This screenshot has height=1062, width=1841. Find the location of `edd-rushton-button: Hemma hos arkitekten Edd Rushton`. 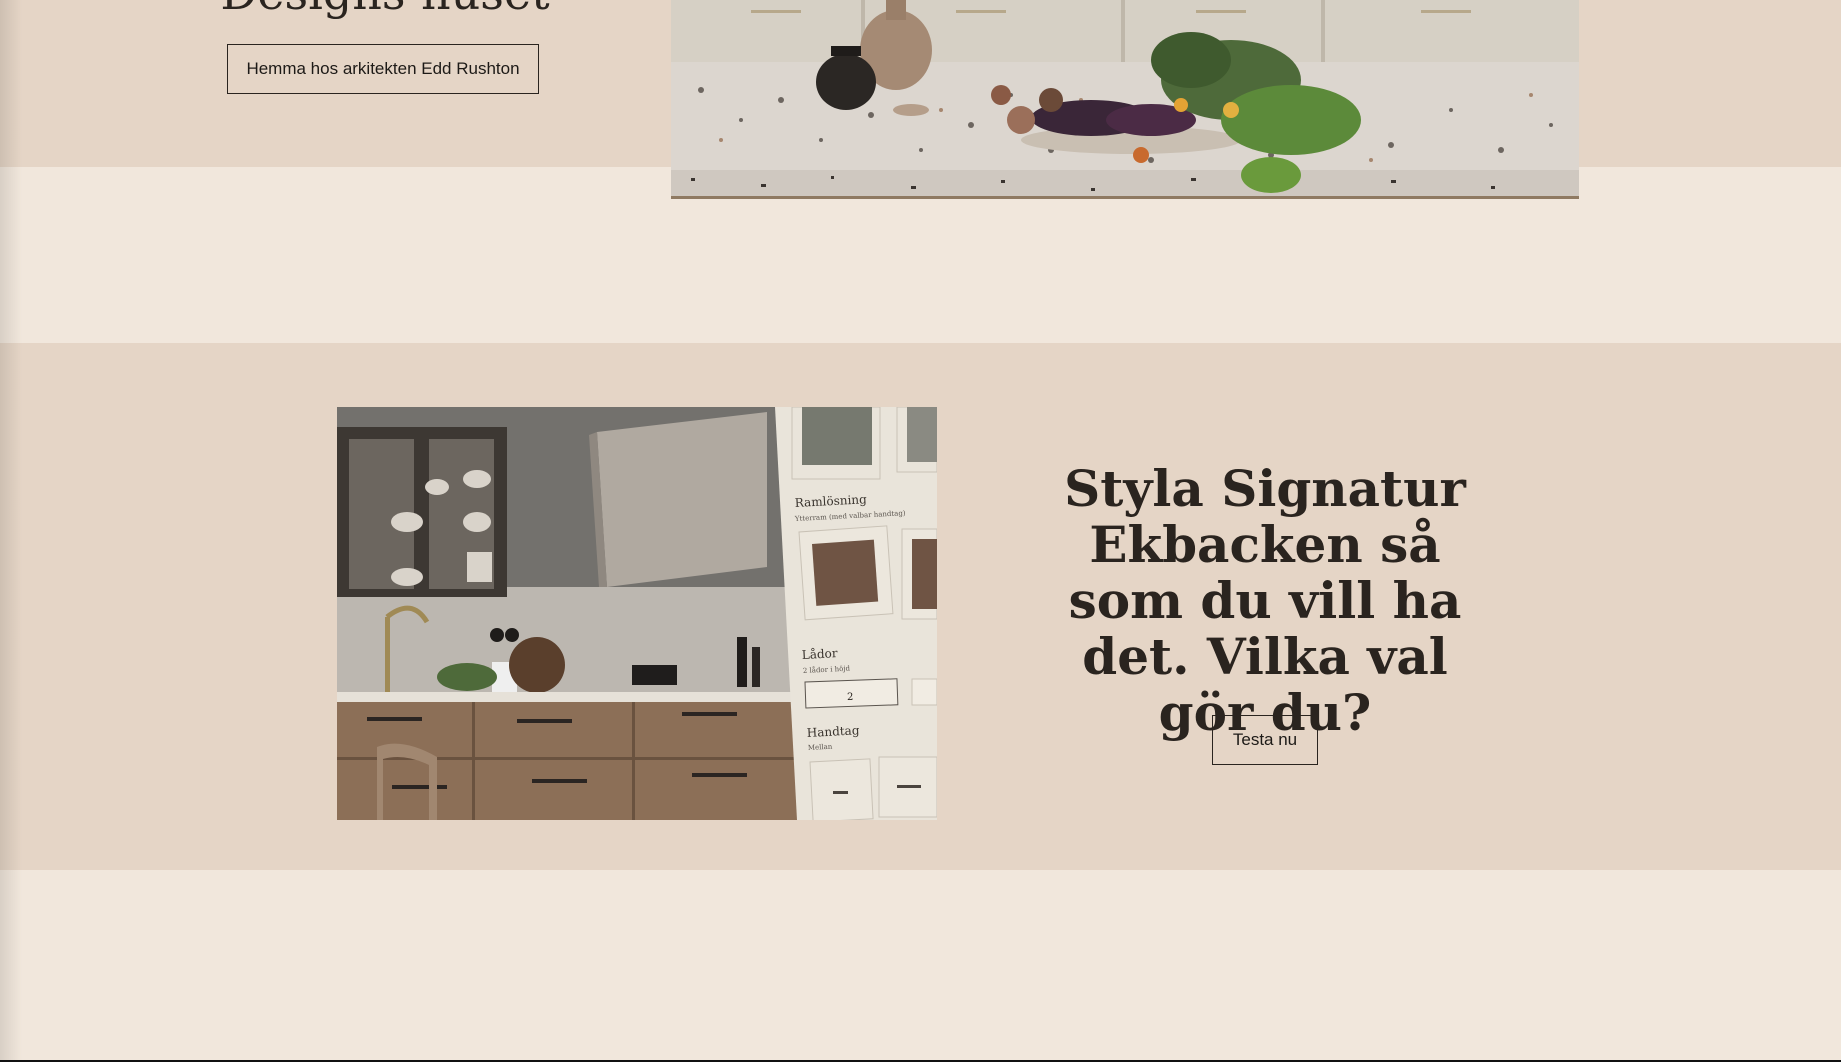

edd-rushton-button: Hemma hos arkitekten Edd Rushton is located at coordinates (383, 69).